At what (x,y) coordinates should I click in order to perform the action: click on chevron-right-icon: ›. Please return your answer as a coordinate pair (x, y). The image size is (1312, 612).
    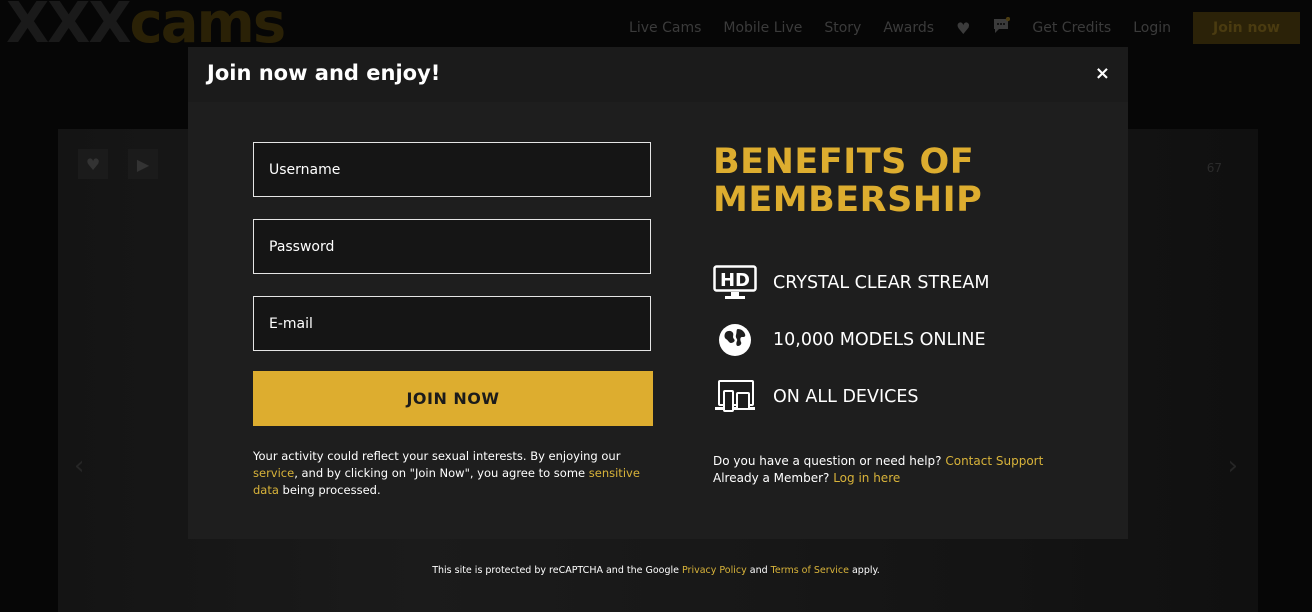
    Looking at the image, I should click on (1233, 466).